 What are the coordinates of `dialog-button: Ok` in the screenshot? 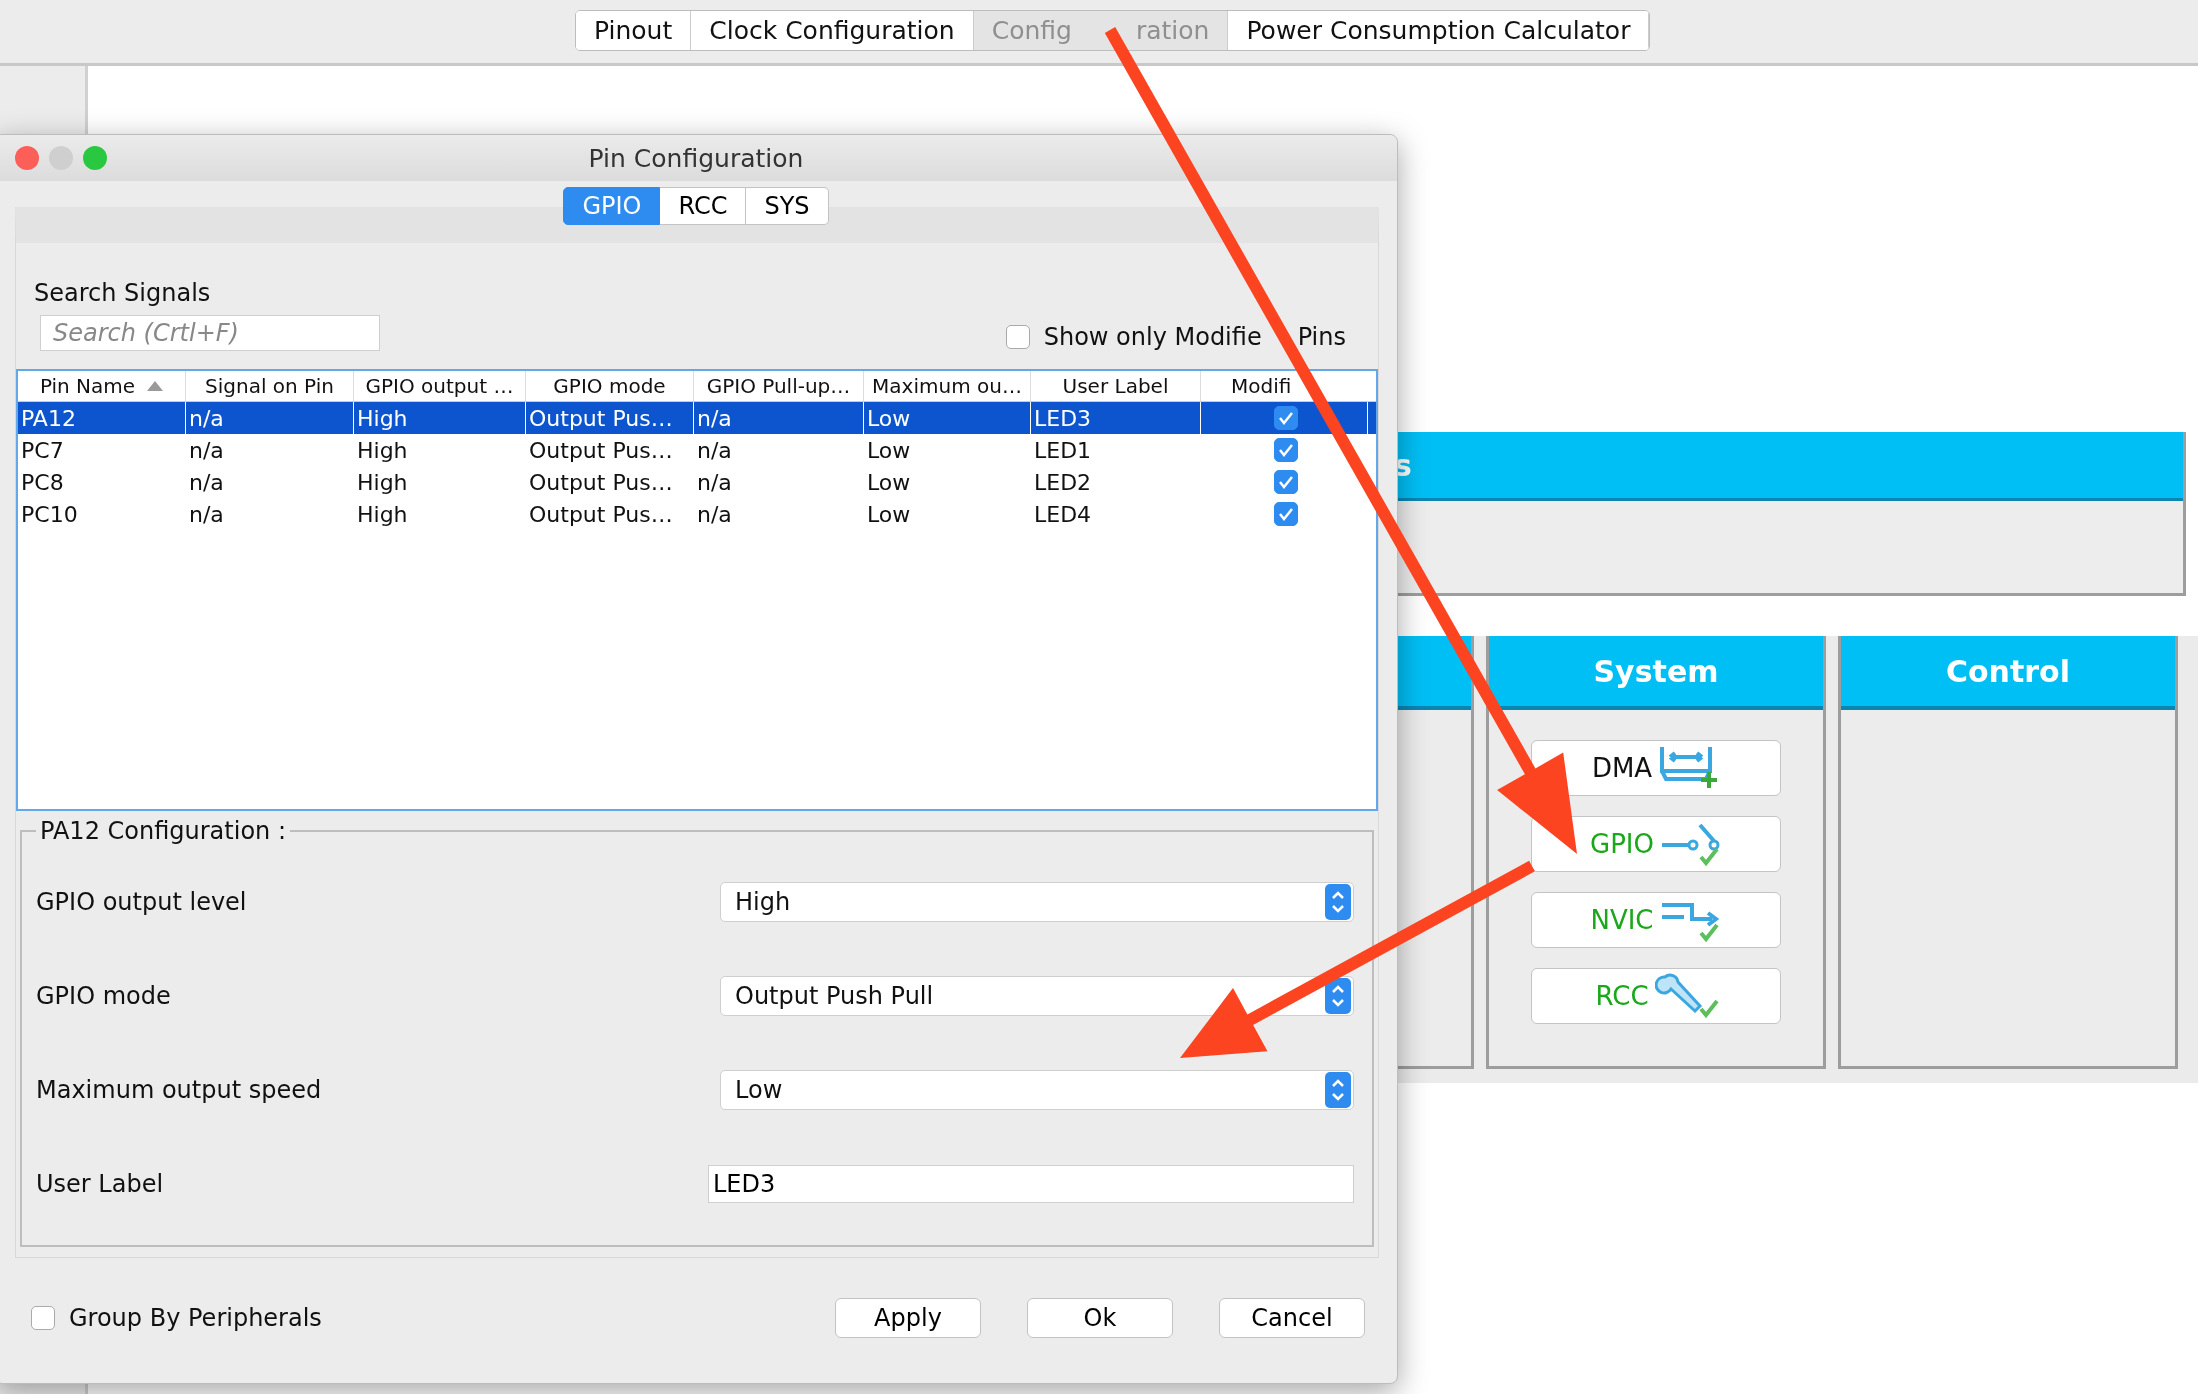 It's located at (1100, 1318).